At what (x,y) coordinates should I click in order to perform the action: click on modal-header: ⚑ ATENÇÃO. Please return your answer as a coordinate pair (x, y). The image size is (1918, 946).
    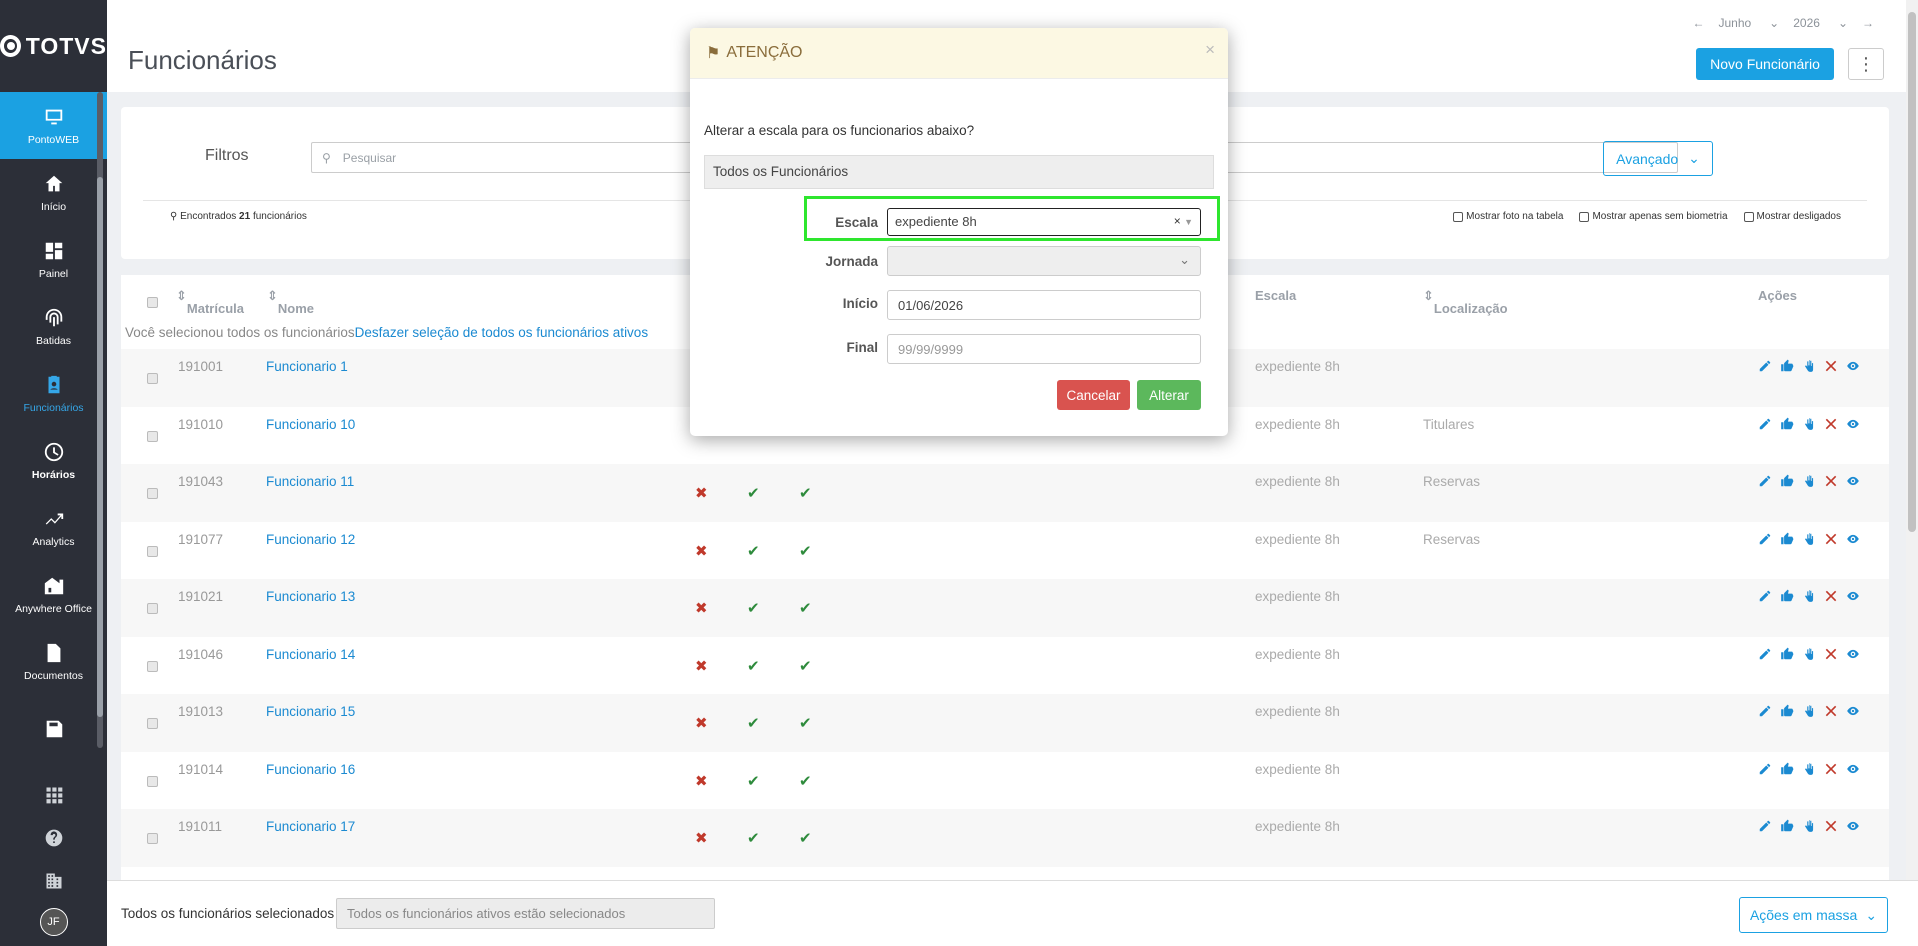
    Looking at the image, I should click on (959, 53).